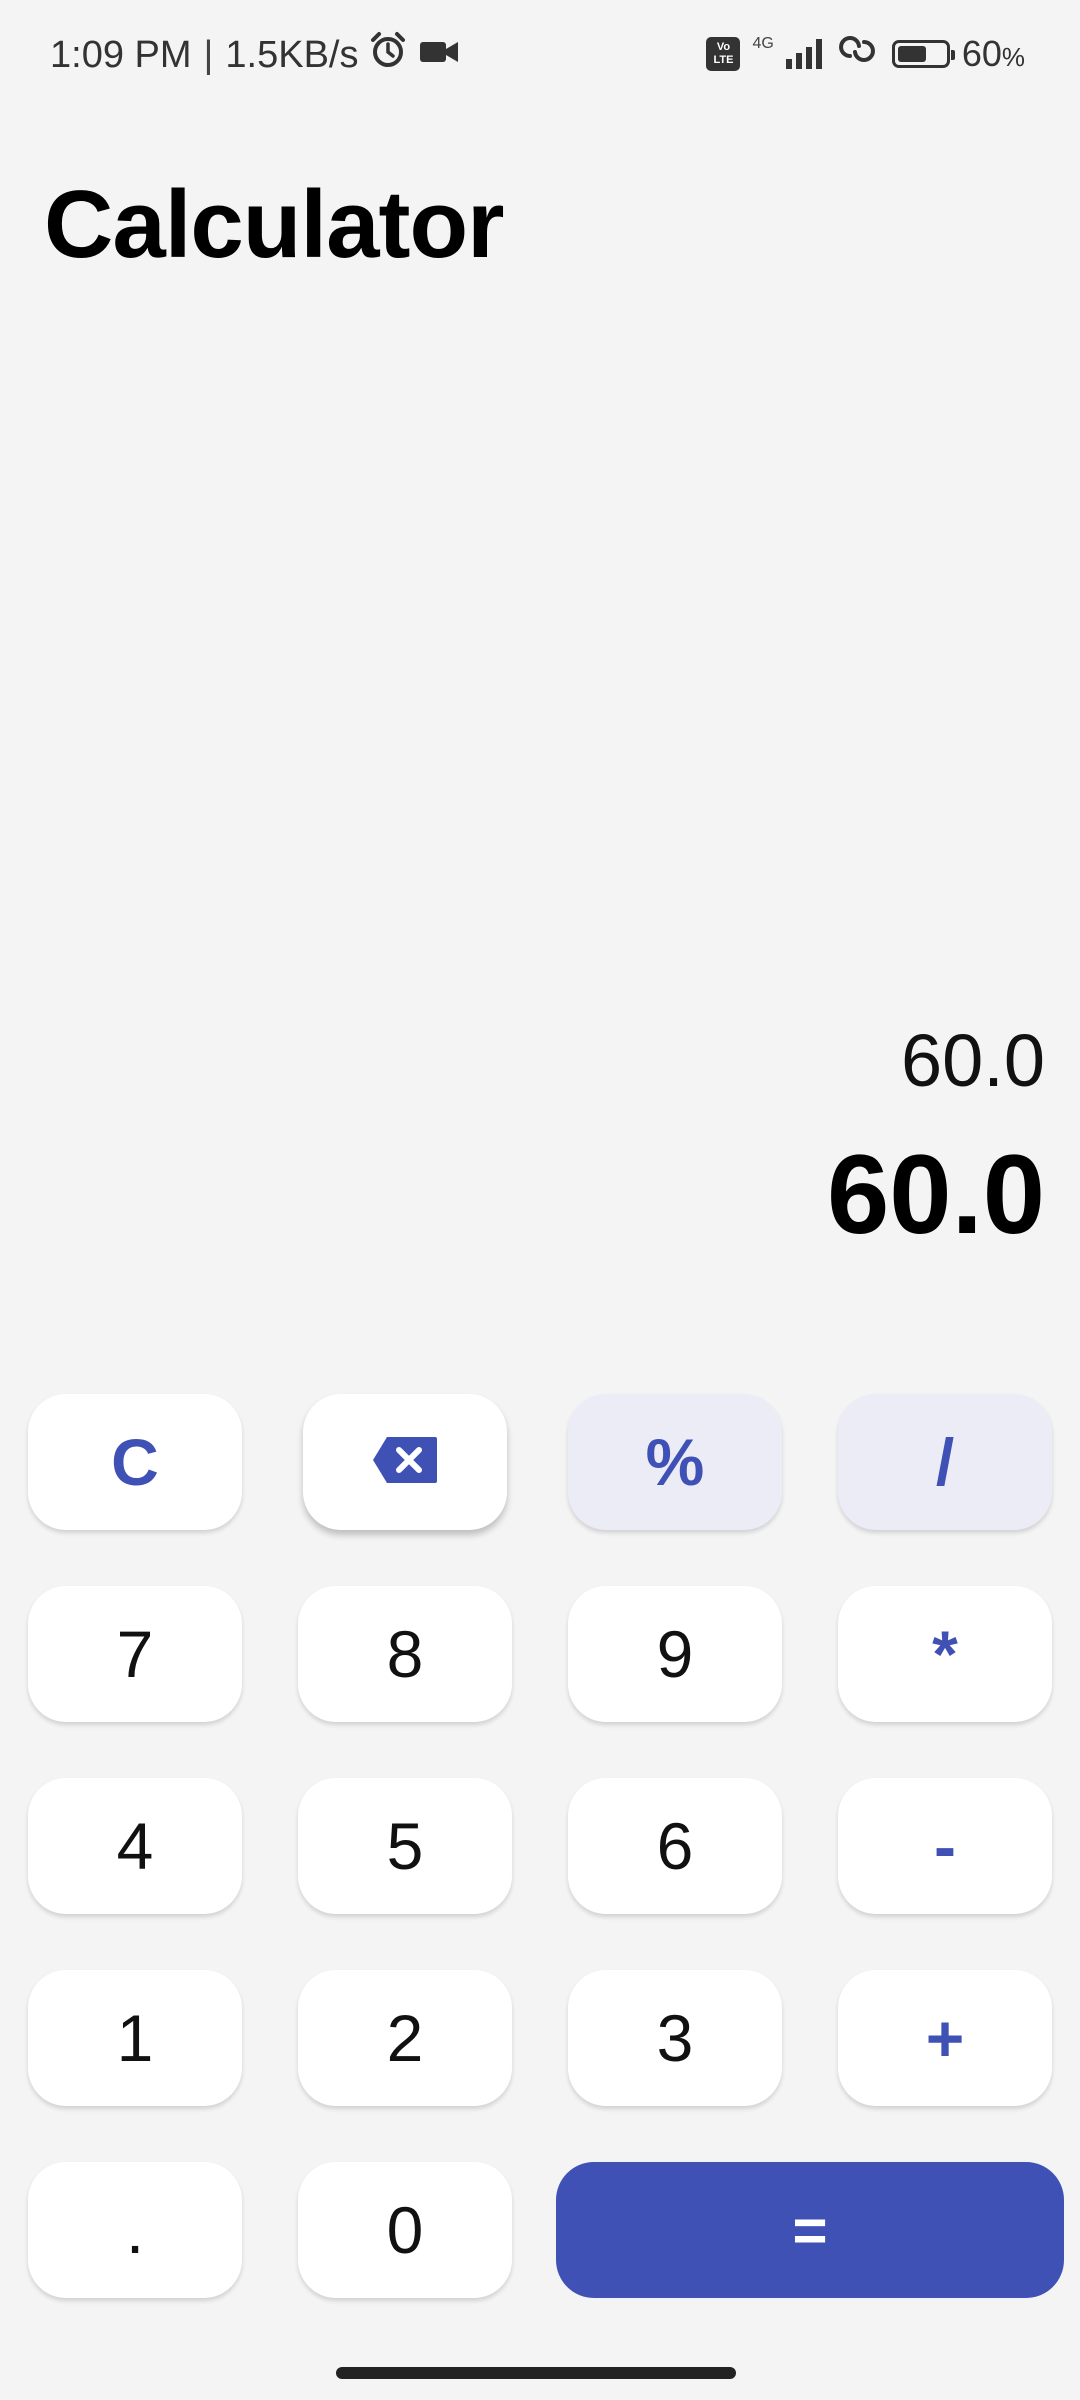 This screenshot has width=1080, height=2400. Describe the element at coordinates (763, 43) in the screenshot. I see `network-type: 4G` at that location.